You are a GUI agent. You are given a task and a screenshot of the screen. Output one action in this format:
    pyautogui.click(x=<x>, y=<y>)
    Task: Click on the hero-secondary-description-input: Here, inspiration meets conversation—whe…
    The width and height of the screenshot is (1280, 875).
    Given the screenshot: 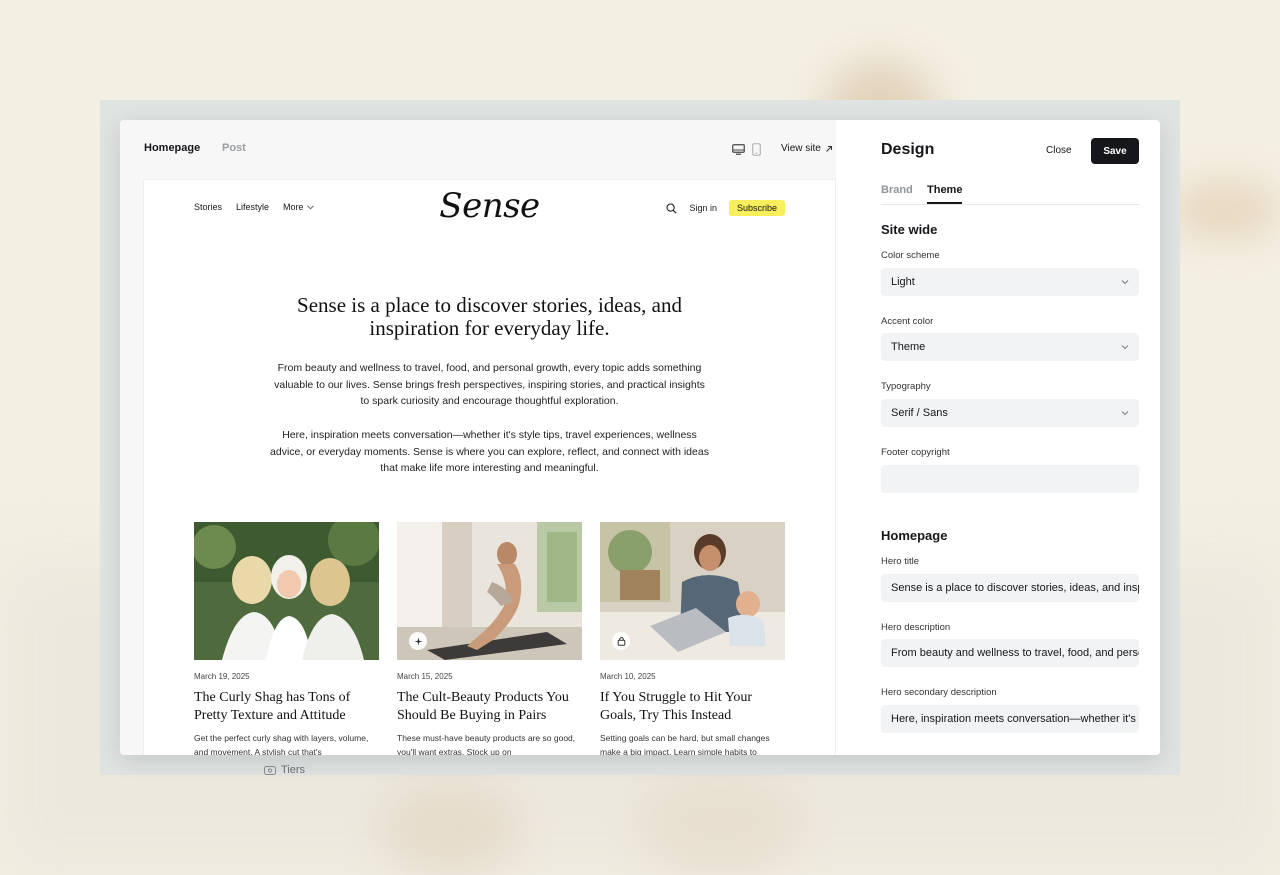 What is the action you would take?
    pyautogui.click(x=1010, y=719)
    